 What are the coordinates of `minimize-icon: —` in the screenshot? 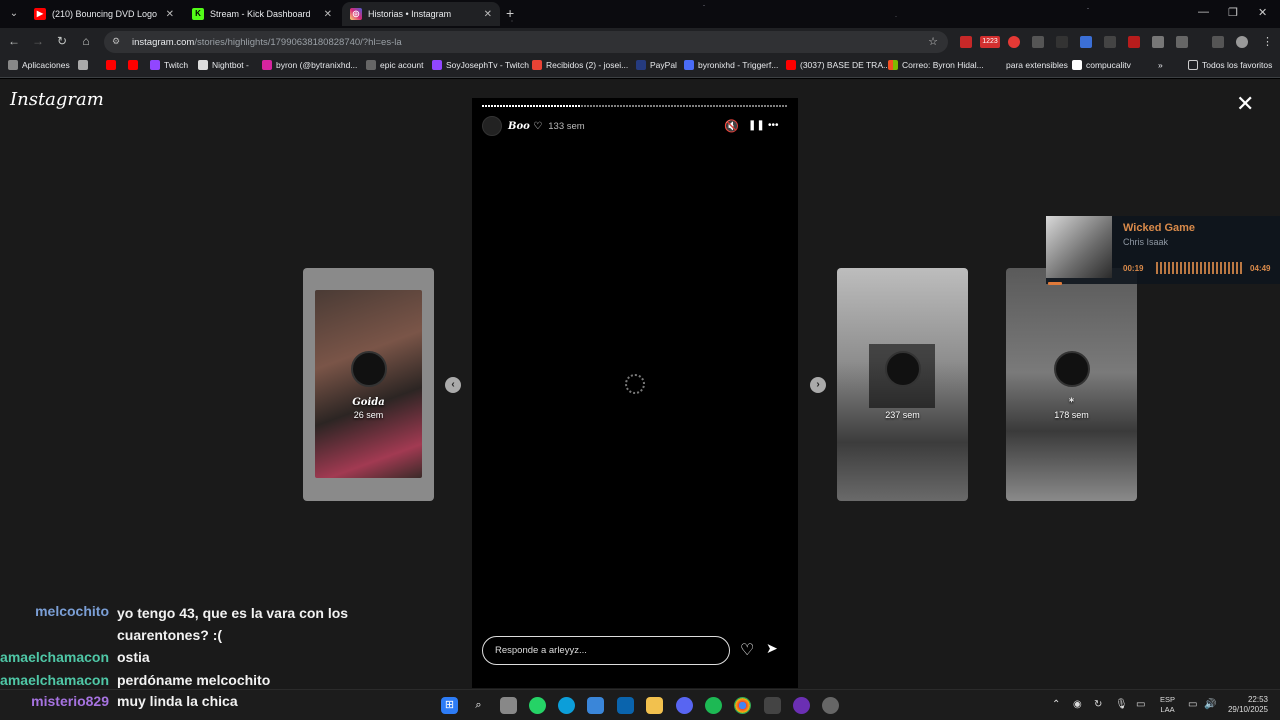 It's located at (1203, 12).